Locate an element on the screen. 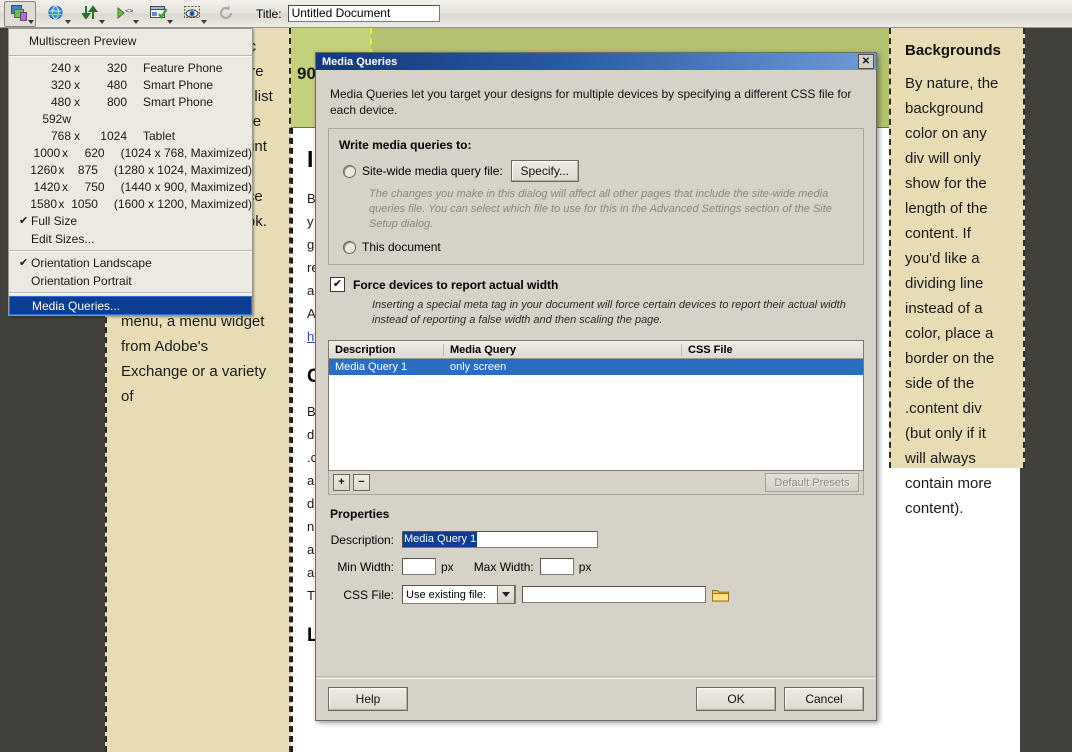  menu-item-full-size: ✔ Full Size is located at coordinates (130, 221).